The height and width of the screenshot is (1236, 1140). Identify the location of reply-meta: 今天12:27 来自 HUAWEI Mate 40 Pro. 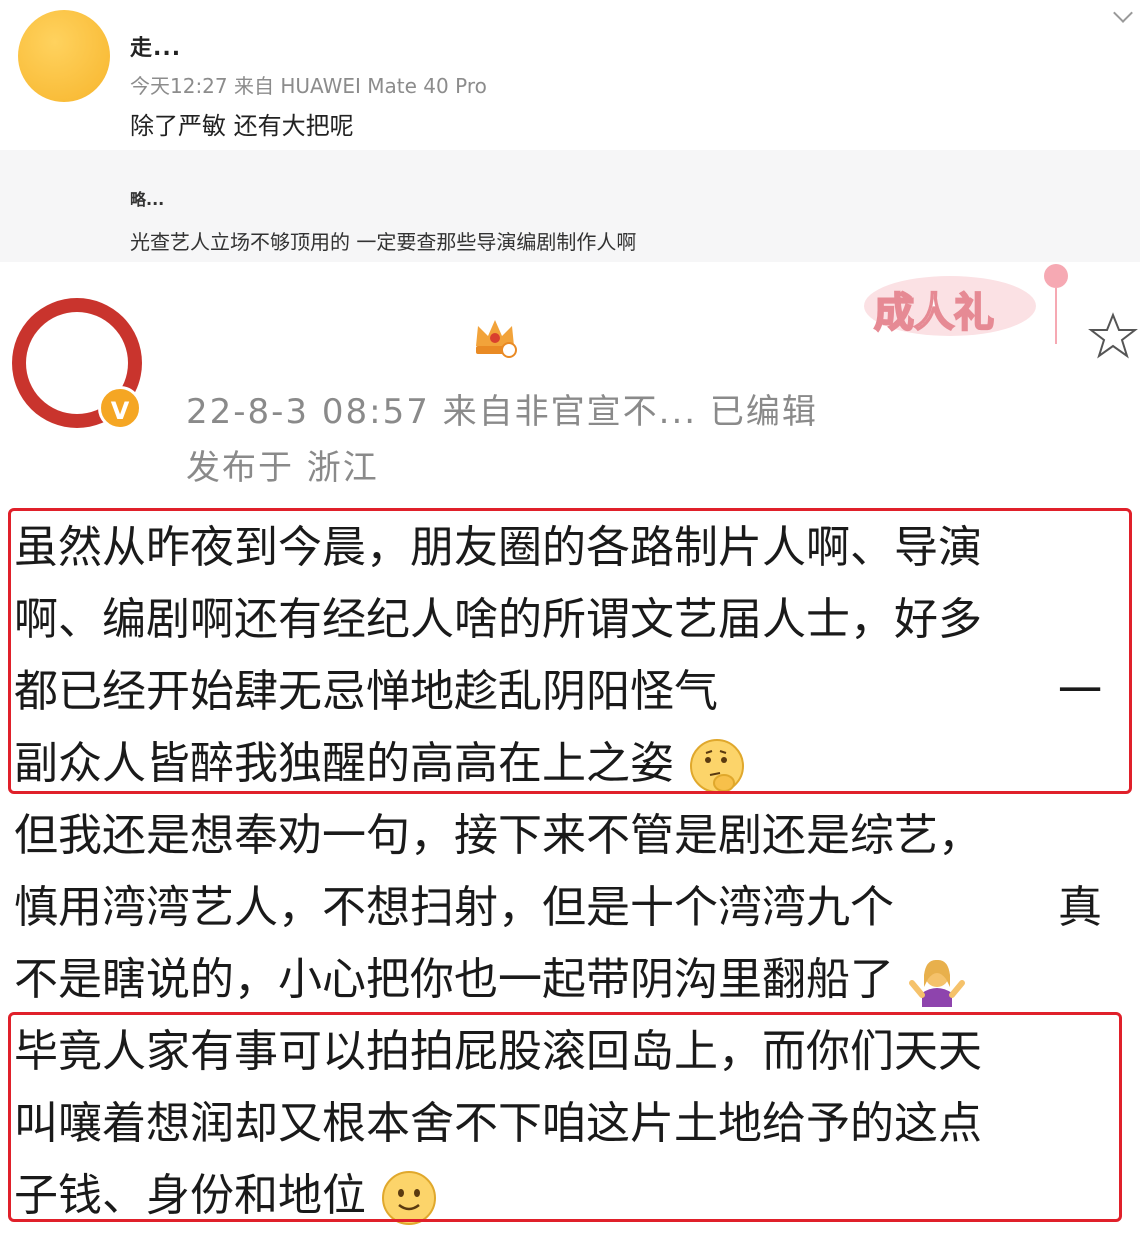
(308, 86).